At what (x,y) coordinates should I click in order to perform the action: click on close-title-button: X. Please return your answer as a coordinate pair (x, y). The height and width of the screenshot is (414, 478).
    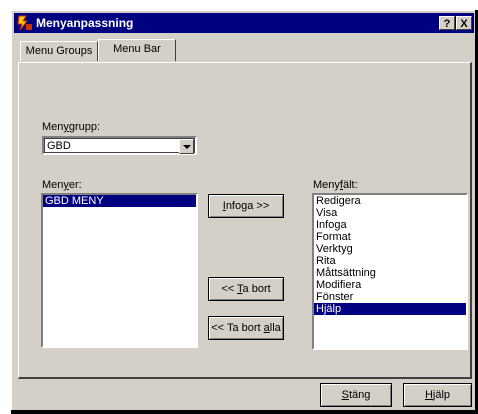
    Looking at the image, I should click on (464, 23).